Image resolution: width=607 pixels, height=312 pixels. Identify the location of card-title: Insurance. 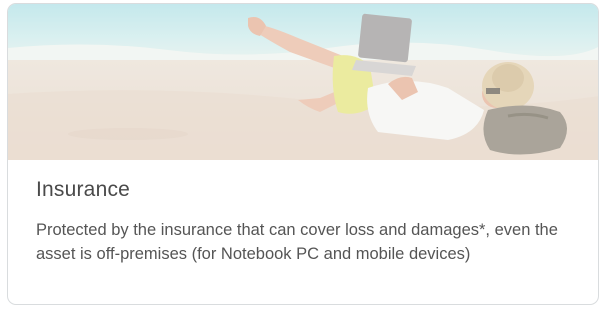
(83, 189).